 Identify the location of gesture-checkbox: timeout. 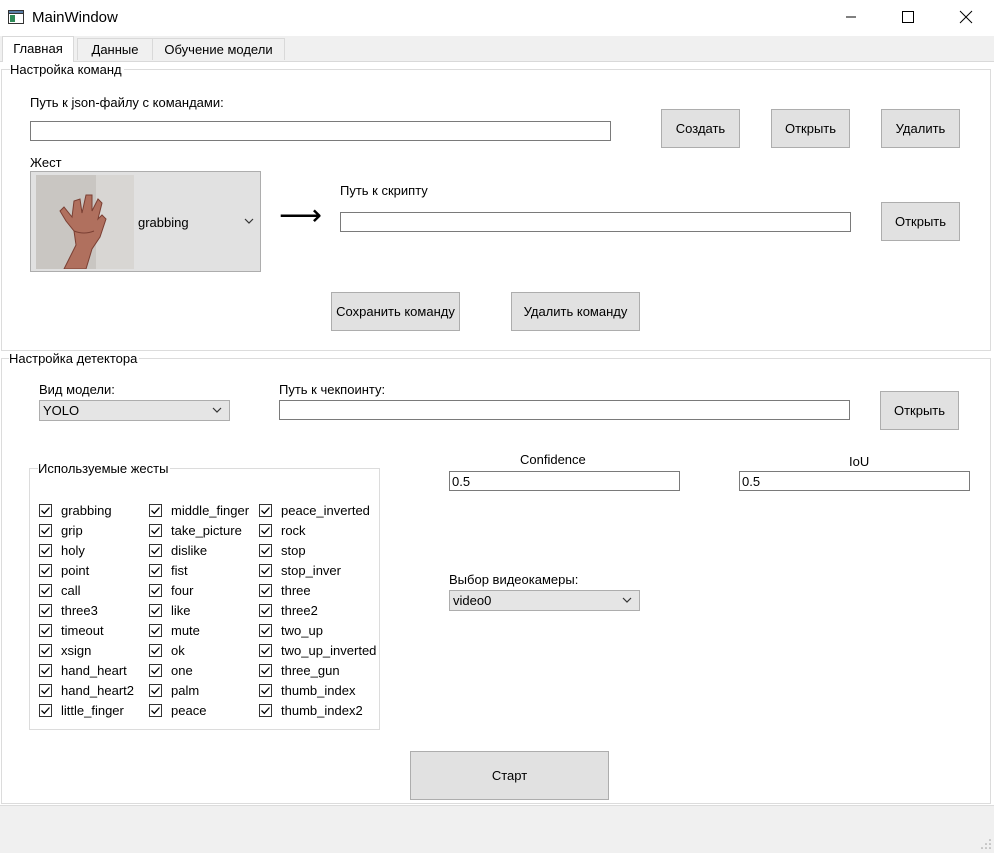
(71, 630).